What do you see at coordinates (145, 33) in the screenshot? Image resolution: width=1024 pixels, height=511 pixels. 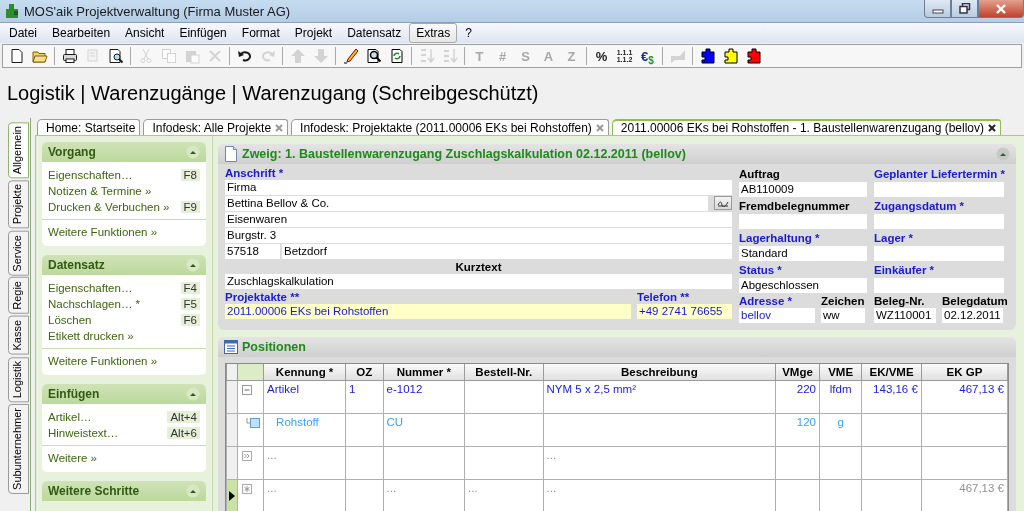 I see `menu-item: Ansicht` at bounding box center [145, 33].